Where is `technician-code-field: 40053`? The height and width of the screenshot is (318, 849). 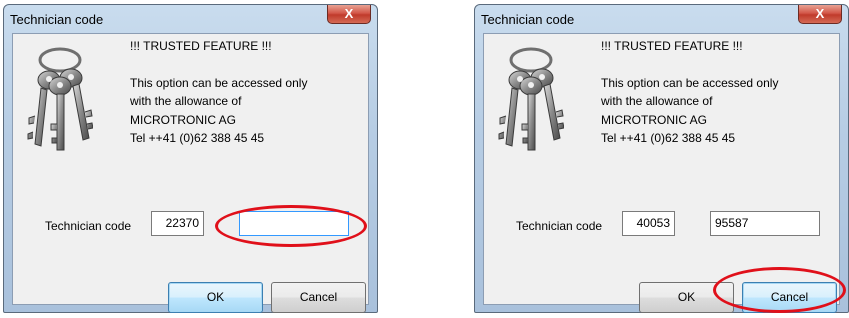
technician-code-field: 40053 is located at coordinates (648, 223).